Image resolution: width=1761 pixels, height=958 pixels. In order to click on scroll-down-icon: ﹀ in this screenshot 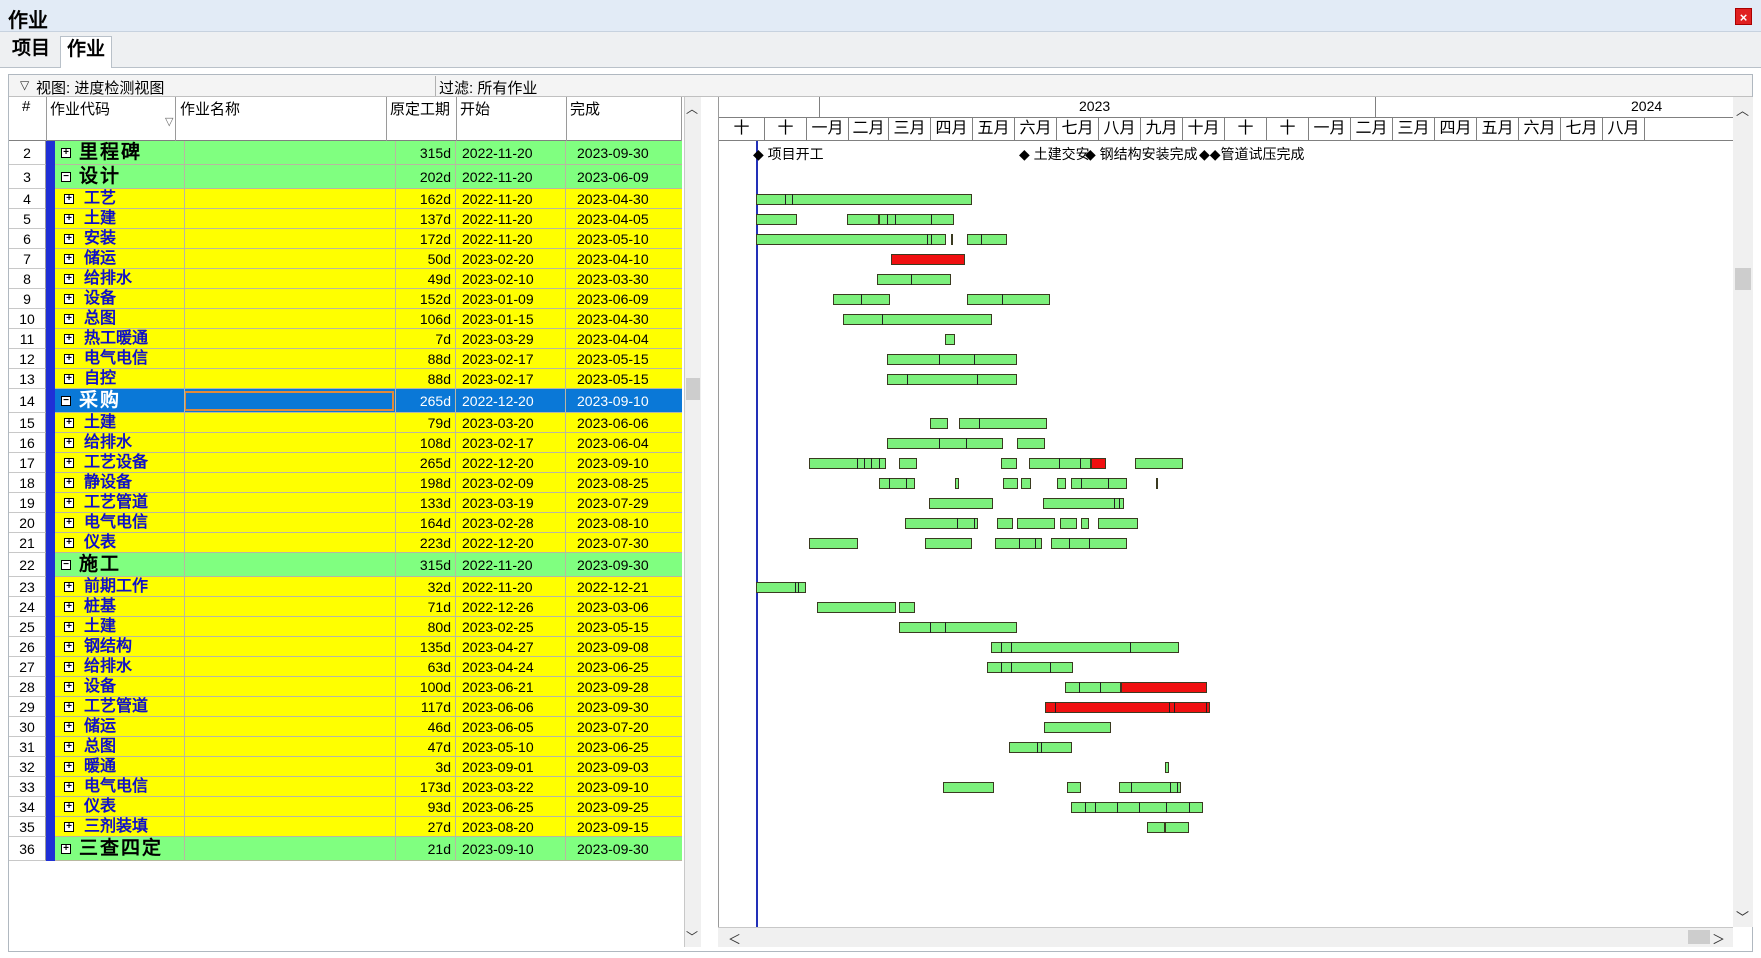, I will do `click(692, 936)`.